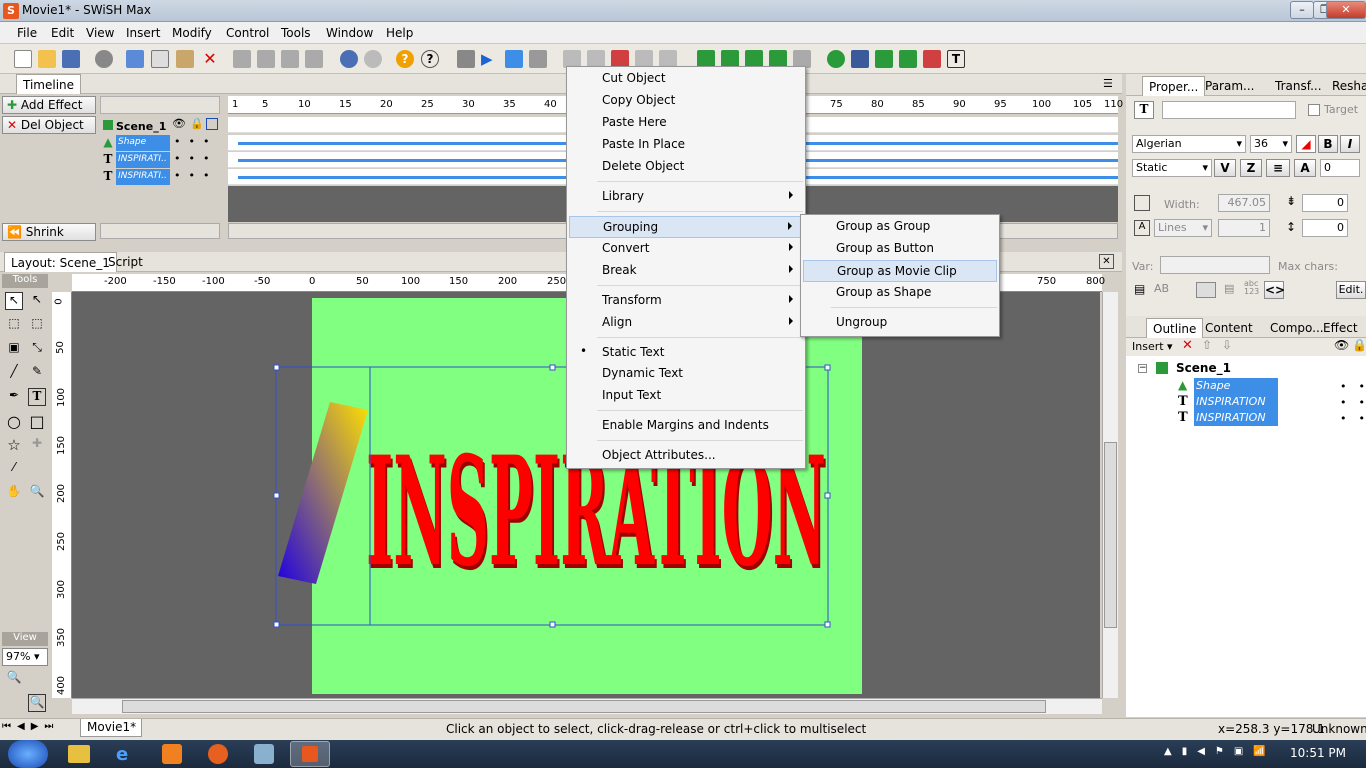  What do you see at coordinates (290, 59) in the screenshot?
I see `move-top-icon` at bounding box center [290, 59].